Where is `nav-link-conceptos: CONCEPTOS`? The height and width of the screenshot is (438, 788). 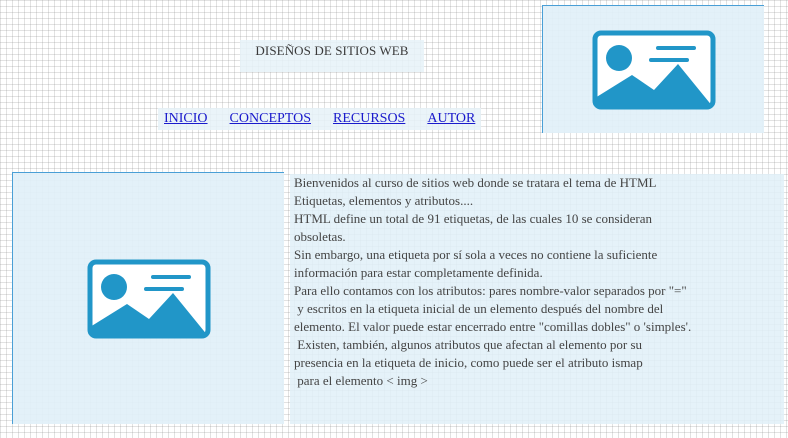
nav-link-conceptos: CONCEPTOS is located at coordinates (270, 119).